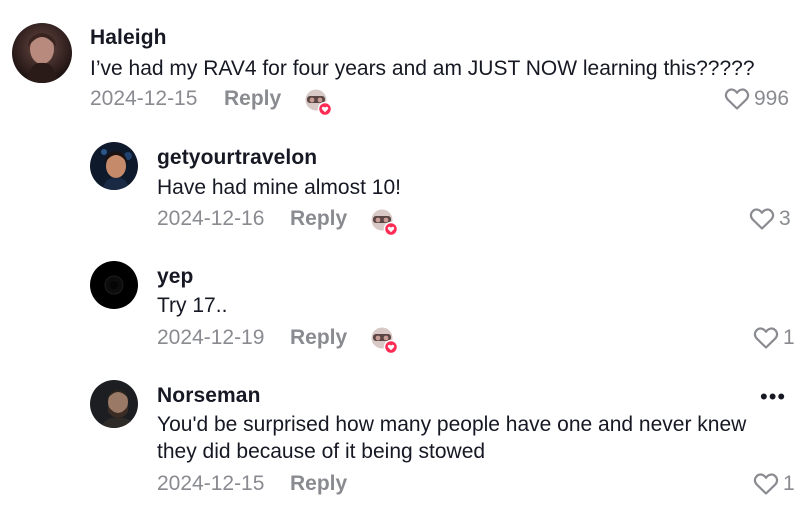 Image resolution: width=795 pixels, height=516 pixels. I want to click on username: getyourtravelon, so click(237, 158).